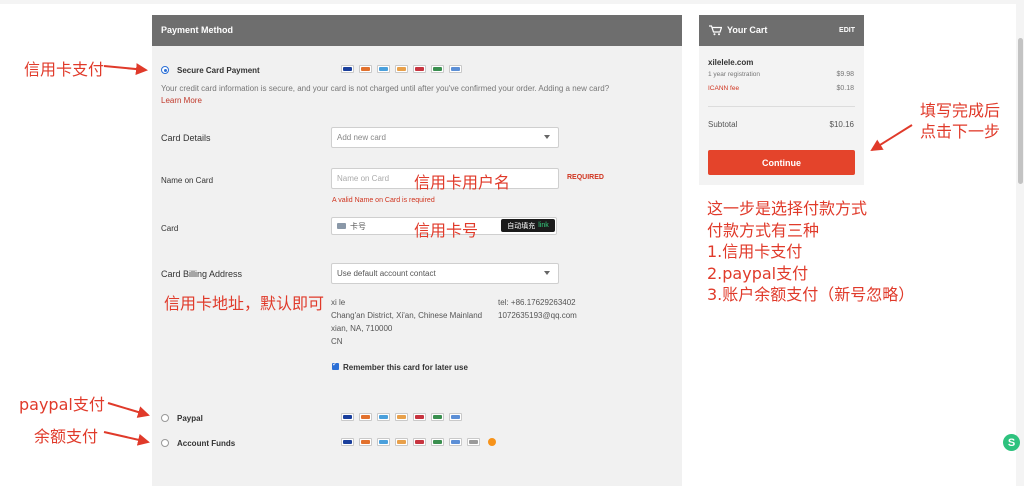  Describe the element at coordinates (126, 438) in the screenshot. I see `arrow-funds` at that location.